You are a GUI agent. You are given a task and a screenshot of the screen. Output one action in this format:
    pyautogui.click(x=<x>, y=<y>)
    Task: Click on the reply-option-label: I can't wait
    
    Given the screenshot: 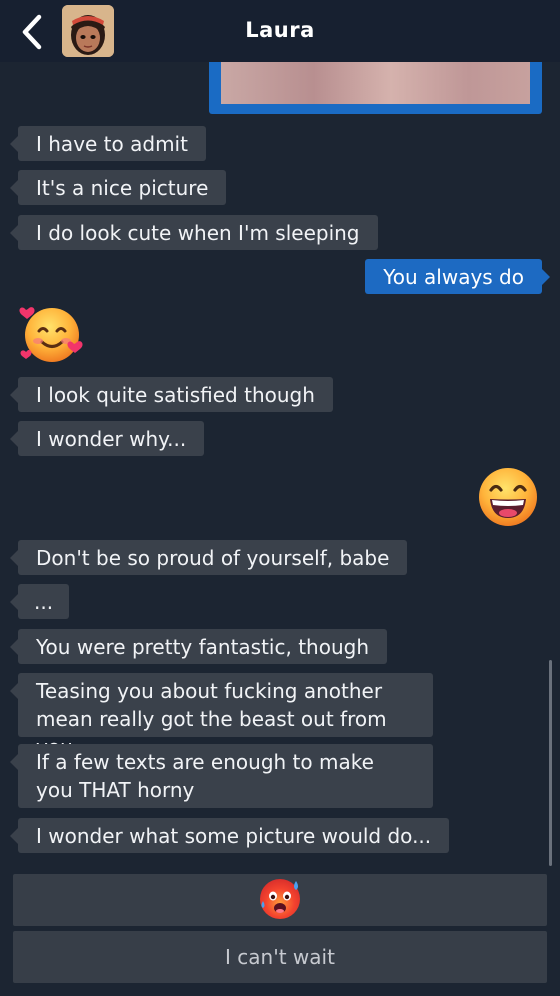 What is the action you would take?
    pyautogui.click(x=280, y=957)
    